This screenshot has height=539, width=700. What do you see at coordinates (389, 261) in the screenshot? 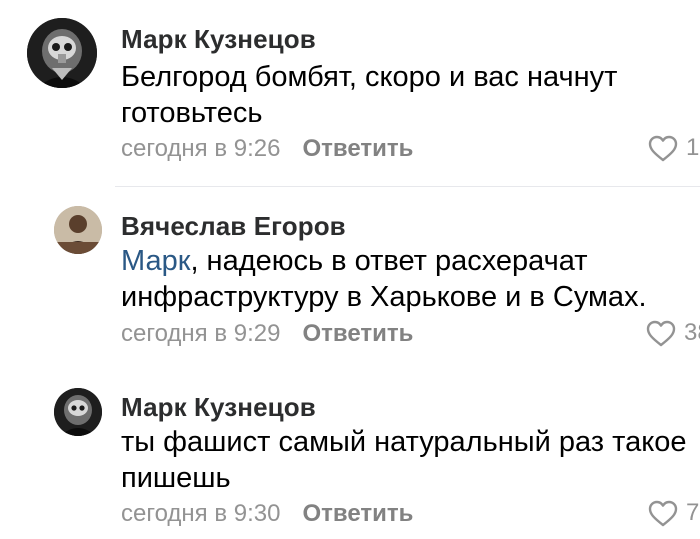
I see `comment-text-fragment: , надеюсь в ответ расхерачат` at bounding box center [389, 261].